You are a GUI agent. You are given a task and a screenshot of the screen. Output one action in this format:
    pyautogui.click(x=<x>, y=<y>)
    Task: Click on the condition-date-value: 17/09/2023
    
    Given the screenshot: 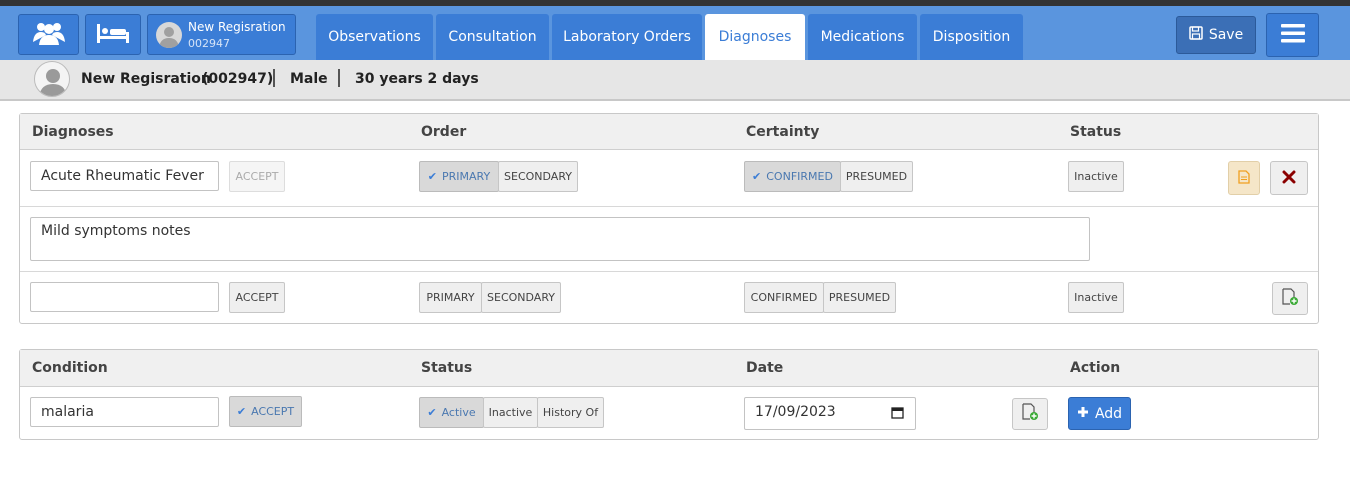 What is the action you would take?
    pyautogui.click(x=795, y=412)
    